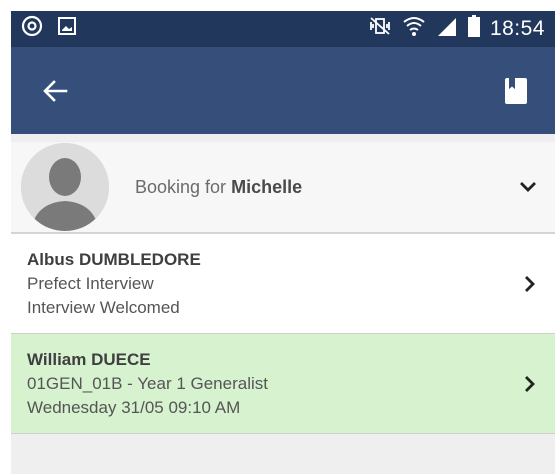  I want to click on list-item-line2: Interview Welcomed, so click(103, 307).